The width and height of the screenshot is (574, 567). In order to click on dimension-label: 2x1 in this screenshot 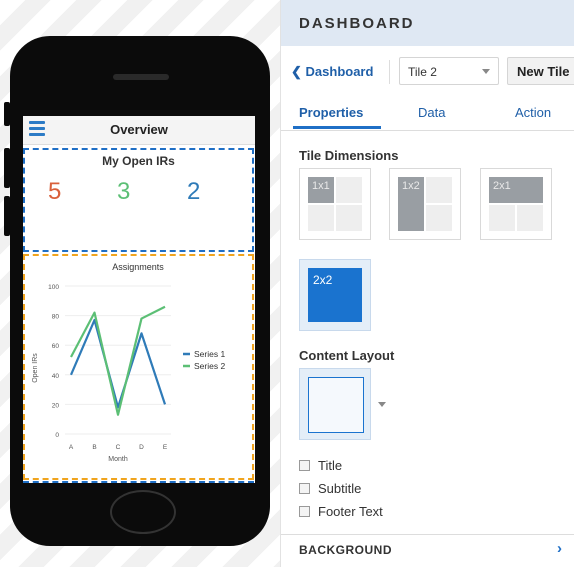, I will do `click(516, 190)`.